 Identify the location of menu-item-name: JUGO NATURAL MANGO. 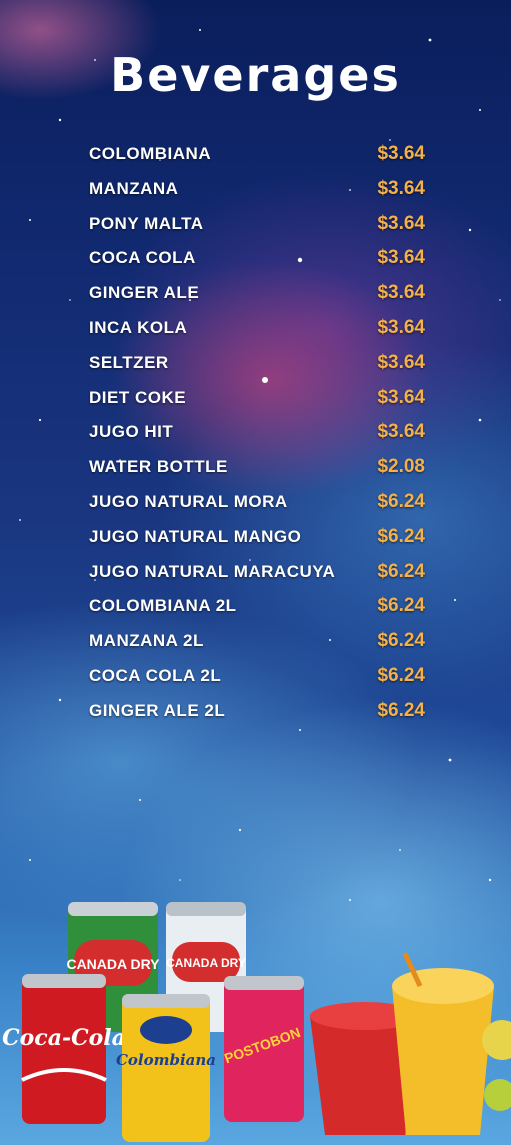
(195, 536).